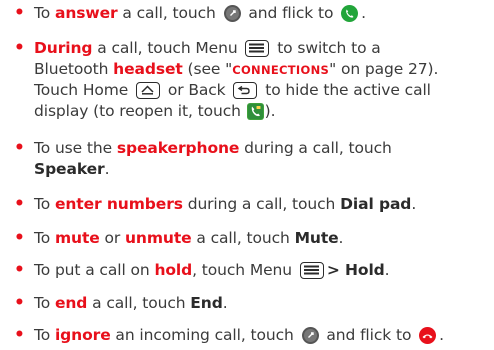  What do you see at coordinates (178, 148) in the screenshot?
I see `keyword-speakerphone: speakerphone` at bounding box center [178, 148].